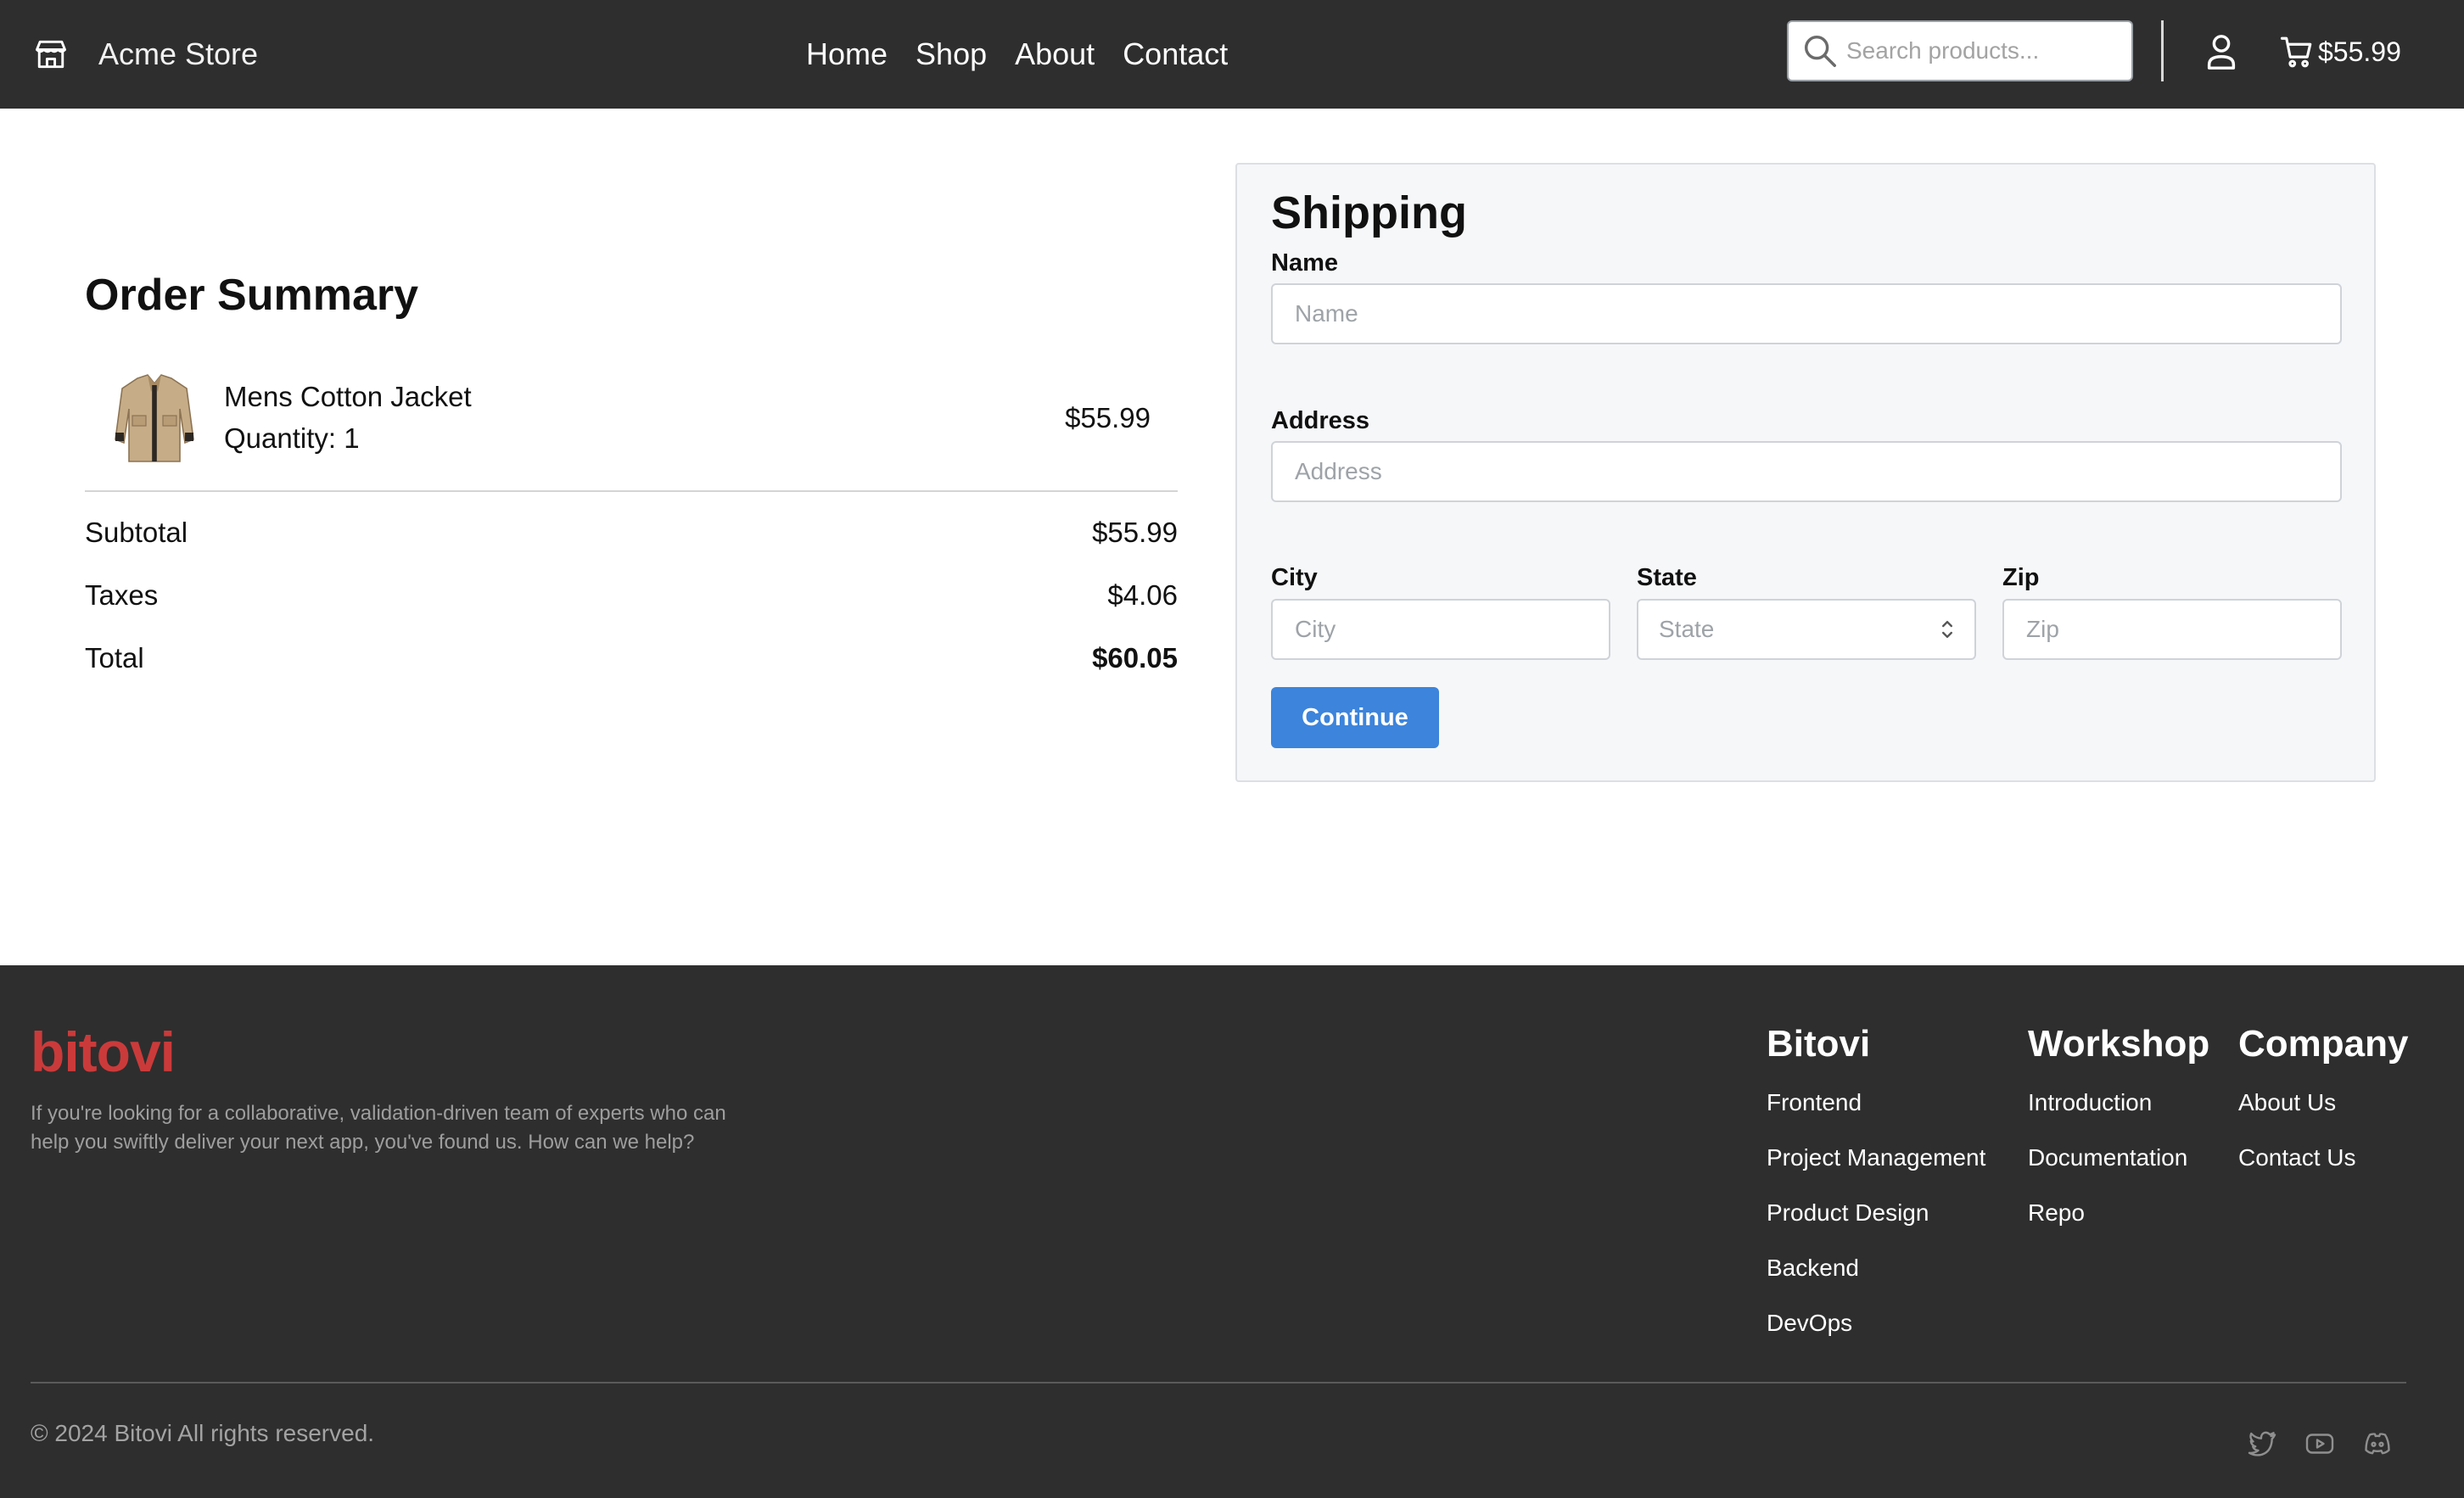  What do you see at coordinates (1175, 54) in the screenshot?
I see `nav-contact: Contact` at bounding box center [1175, 54].